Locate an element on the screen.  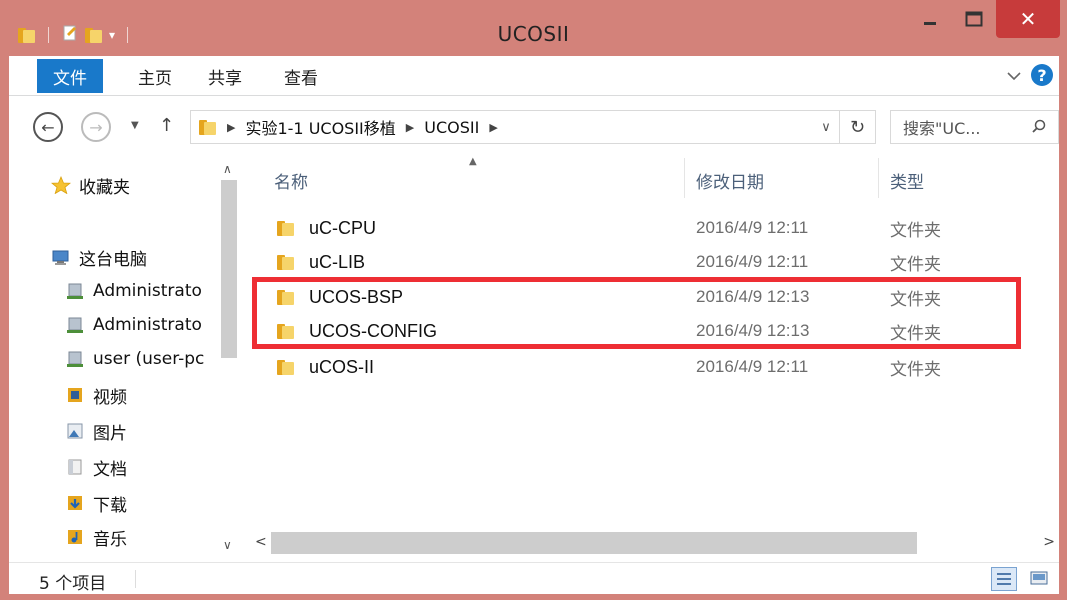
refresh-icon: ↻ is located at coordinates (857, 127).